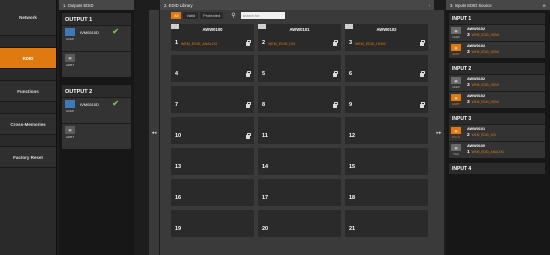 This screenshot has width=550, height=255. What do you see at coordinates (386, 161) in the screenshot?
I see `edid-slot: 15` at bounding box center [386, 161].